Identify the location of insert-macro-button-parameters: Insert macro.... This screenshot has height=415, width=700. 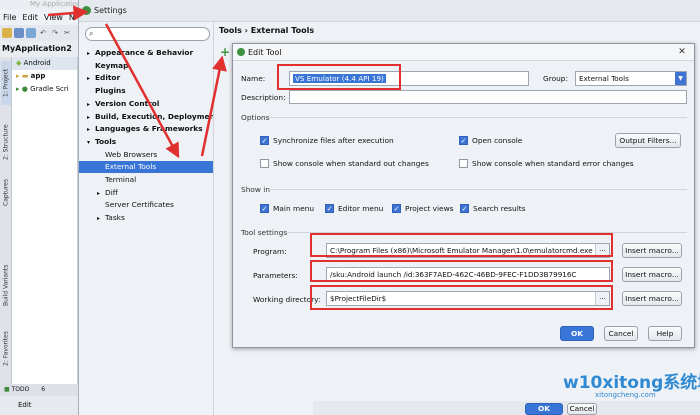
(652, 274).